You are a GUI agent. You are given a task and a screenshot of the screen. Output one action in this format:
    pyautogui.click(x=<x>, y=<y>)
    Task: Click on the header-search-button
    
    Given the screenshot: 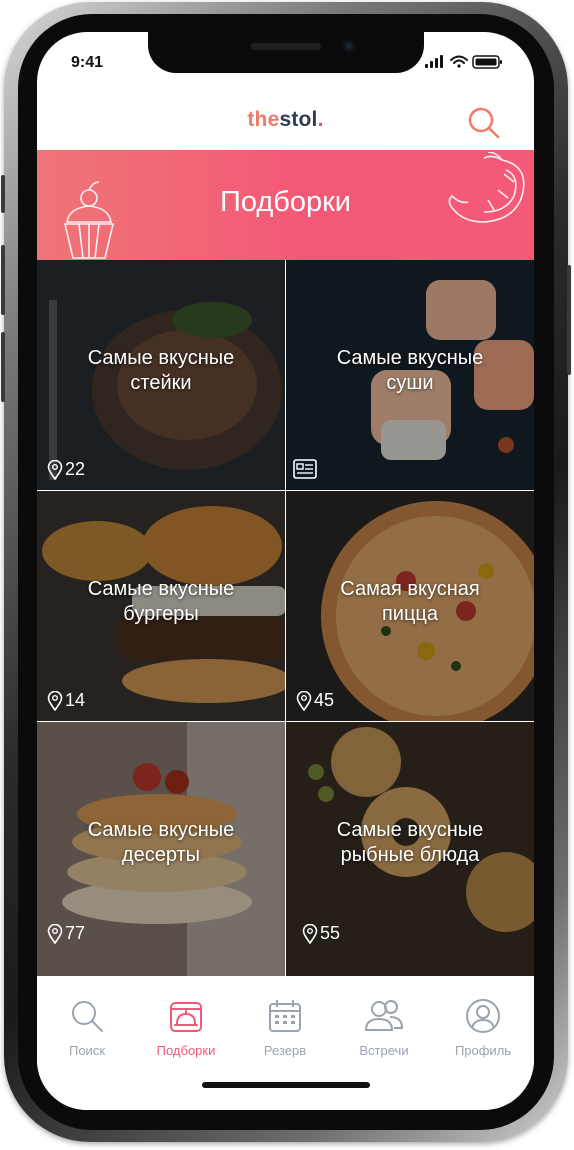 What is the action you would take?
    pyautogui.click(x=484, y=123)
    